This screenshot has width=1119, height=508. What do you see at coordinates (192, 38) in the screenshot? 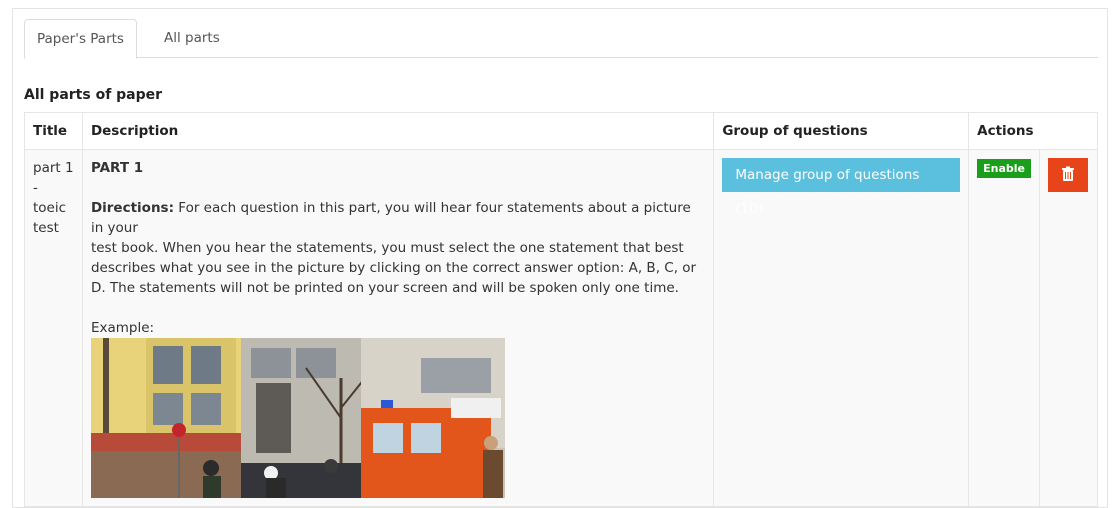
I see `tab-all-parts: All parts` at bounding box center [192, 38].